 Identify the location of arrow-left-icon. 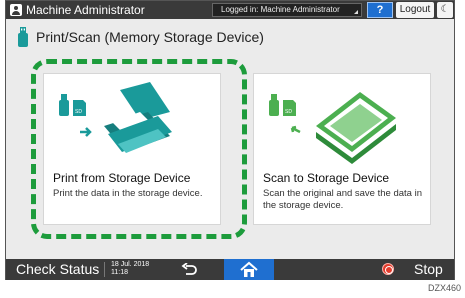
(295, 129).